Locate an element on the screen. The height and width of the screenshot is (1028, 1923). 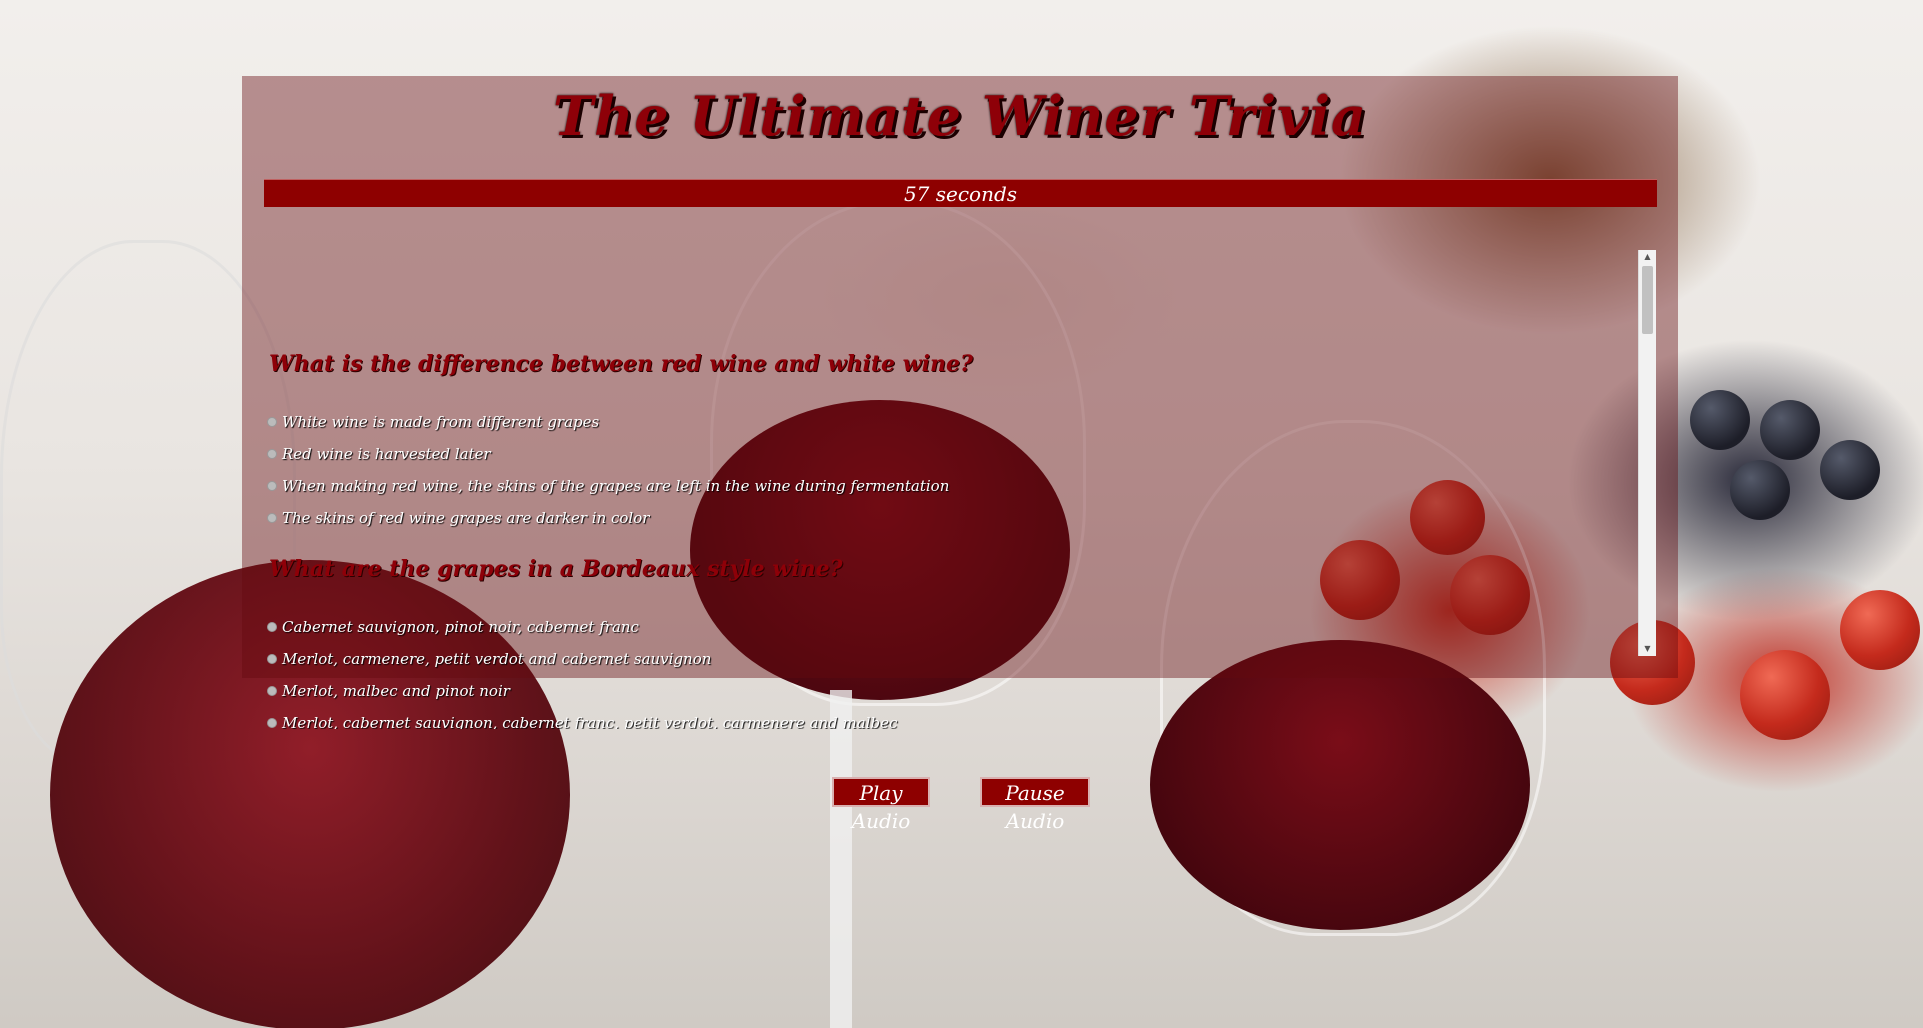
answer-text: Merlot, malbec and pinot noir is located at coordinates (396, 691).